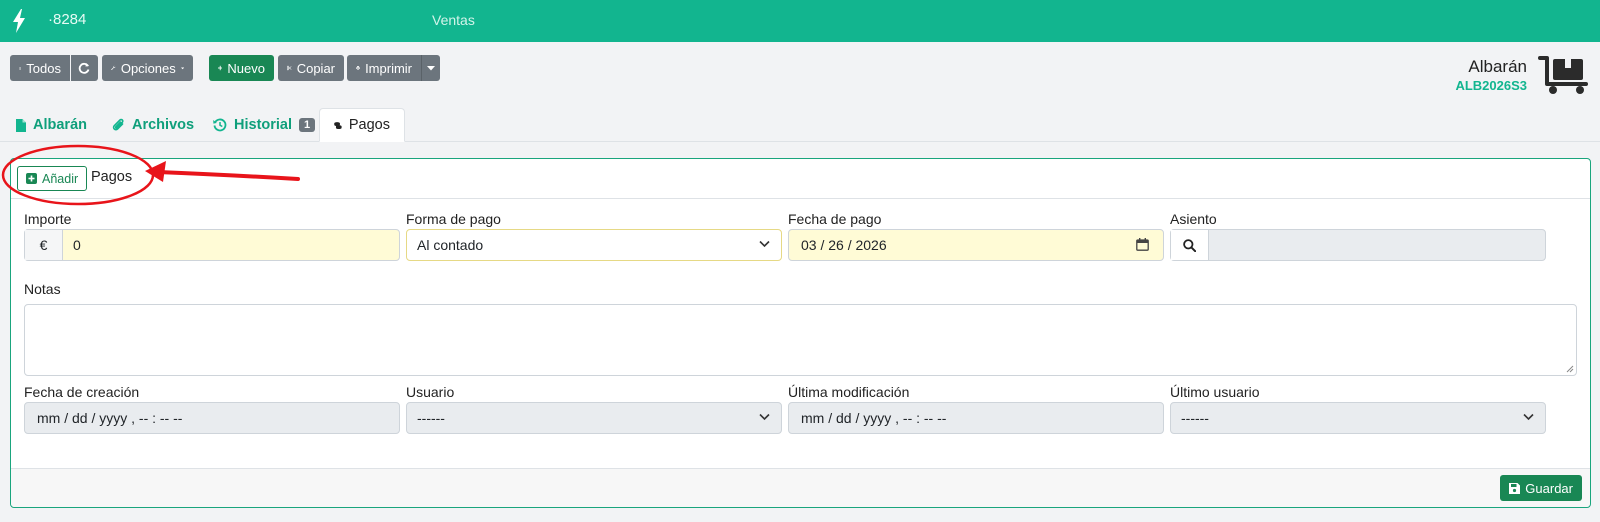 This screenshot has width=1600, height=522. I want to click on refresh-icon, so click(84, 68).